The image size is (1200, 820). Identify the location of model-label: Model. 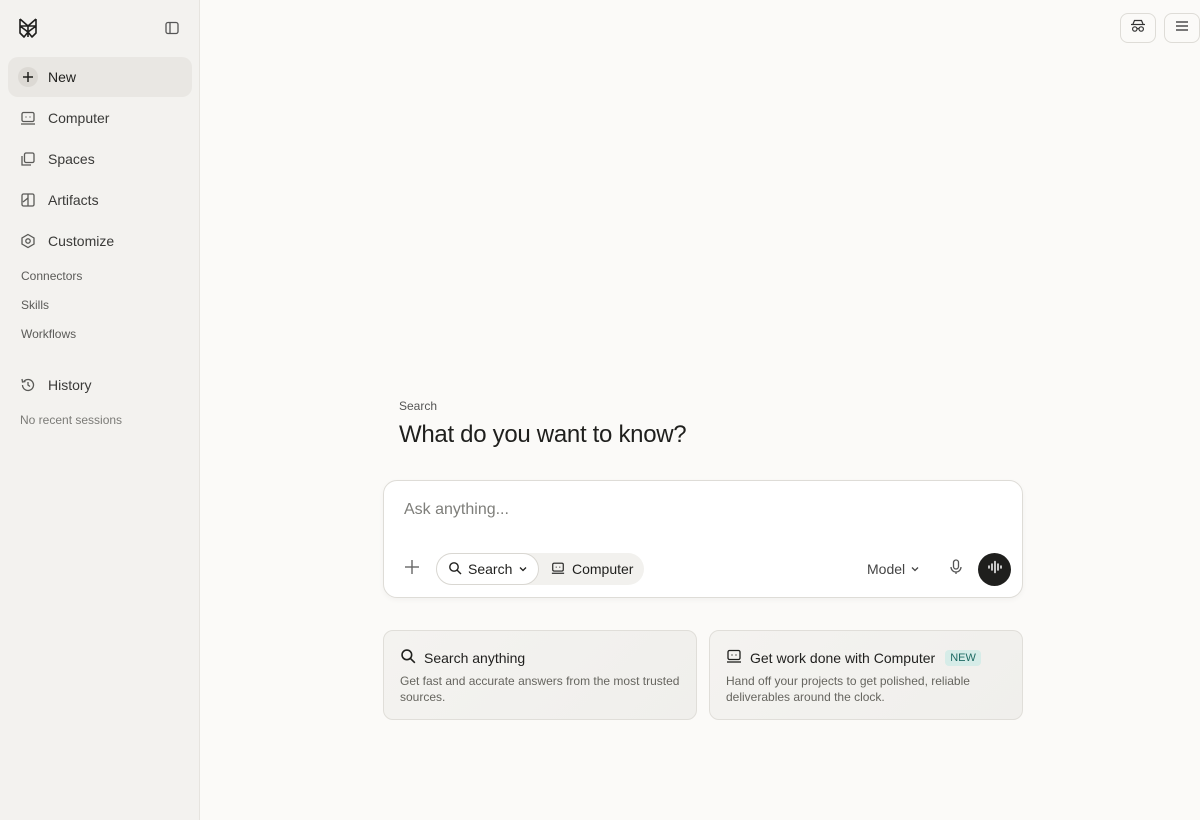
(886, 569).